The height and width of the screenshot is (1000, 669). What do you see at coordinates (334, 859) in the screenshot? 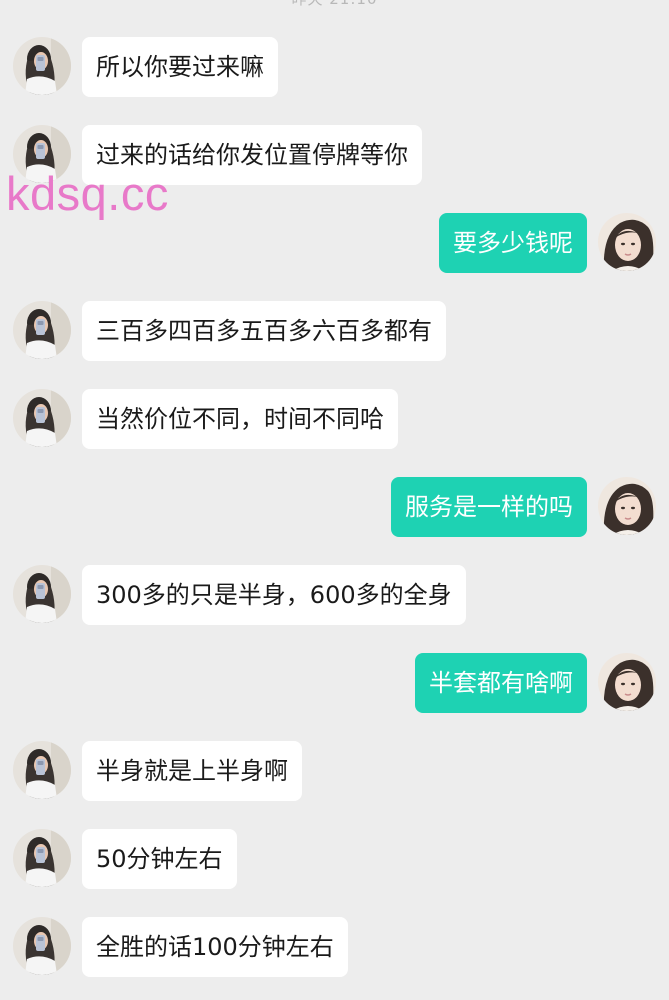
I see `message-row: 50分钟左右` at bounding box center [334, 859].